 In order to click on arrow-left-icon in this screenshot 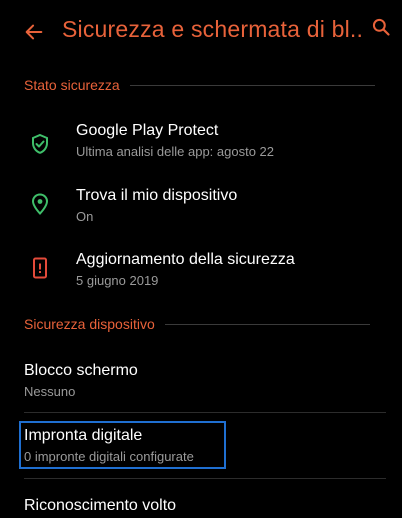, I will do `click(34, 32)`.